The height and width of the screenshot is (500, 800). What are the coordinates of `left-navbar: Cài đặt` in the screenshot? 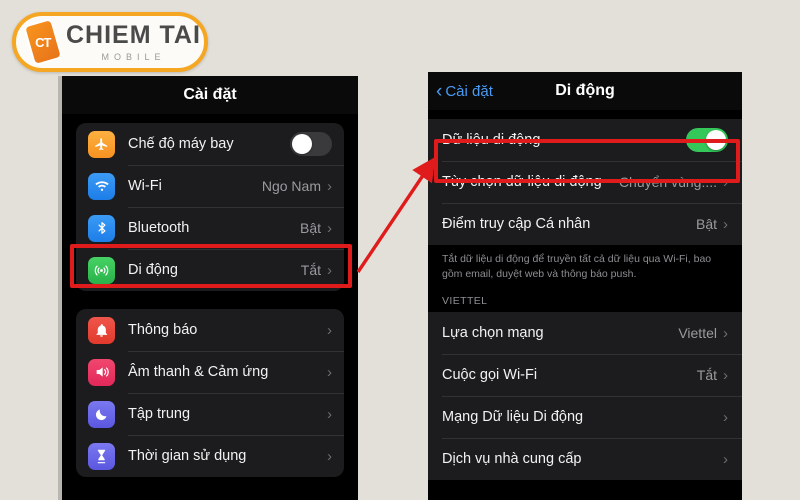 It's located at (210, 95).